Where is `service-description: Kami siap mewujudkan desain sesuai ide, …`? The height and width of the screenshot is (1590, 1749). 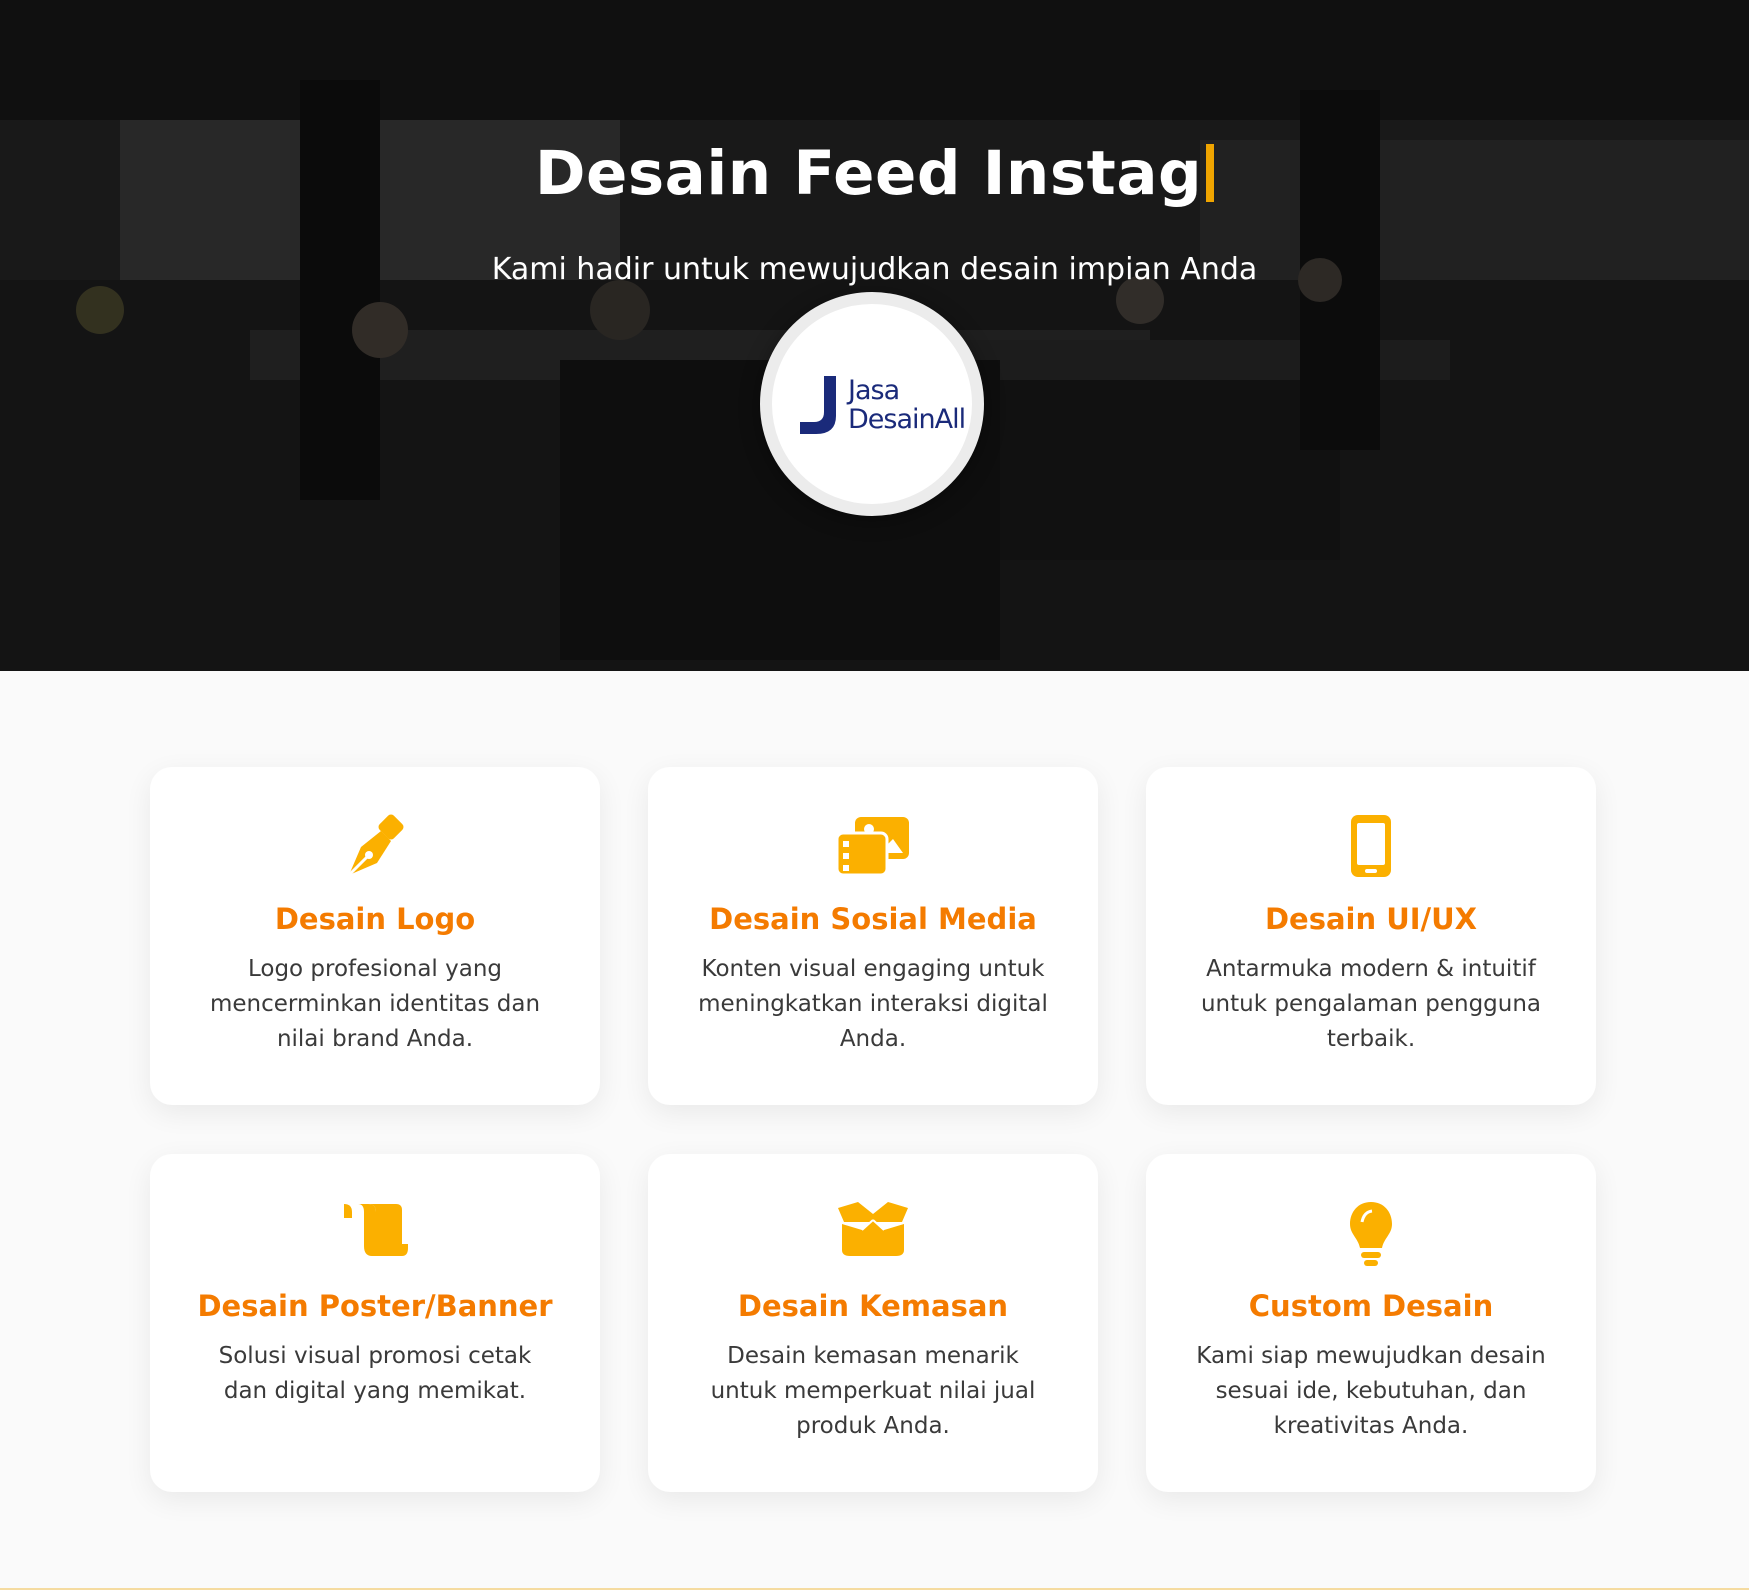
service-description: Kami siap mewujudkan desain sesuai ide, … is located at coordinates (1371, 1391).